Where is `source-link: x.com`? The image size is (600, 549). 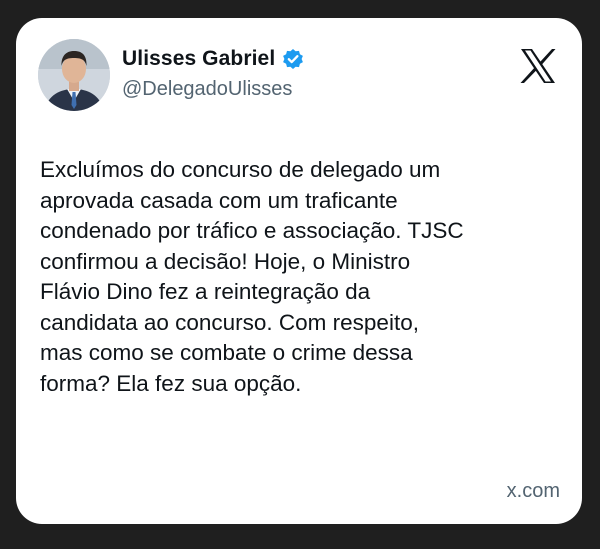
source-link: x.com is located at coordinates (533, 491).